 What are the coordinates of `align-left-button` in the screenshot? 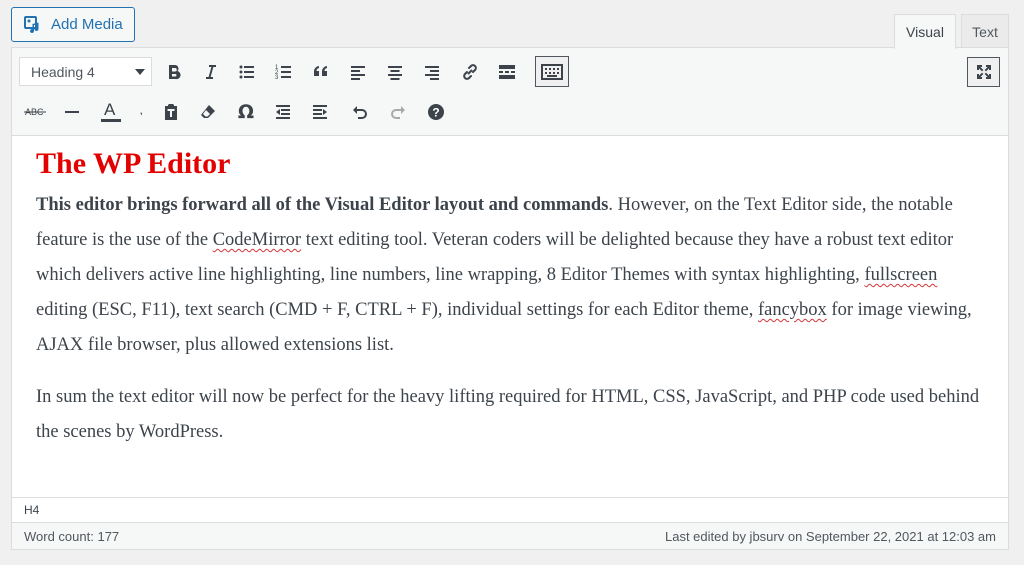 It's located at (358, 72).